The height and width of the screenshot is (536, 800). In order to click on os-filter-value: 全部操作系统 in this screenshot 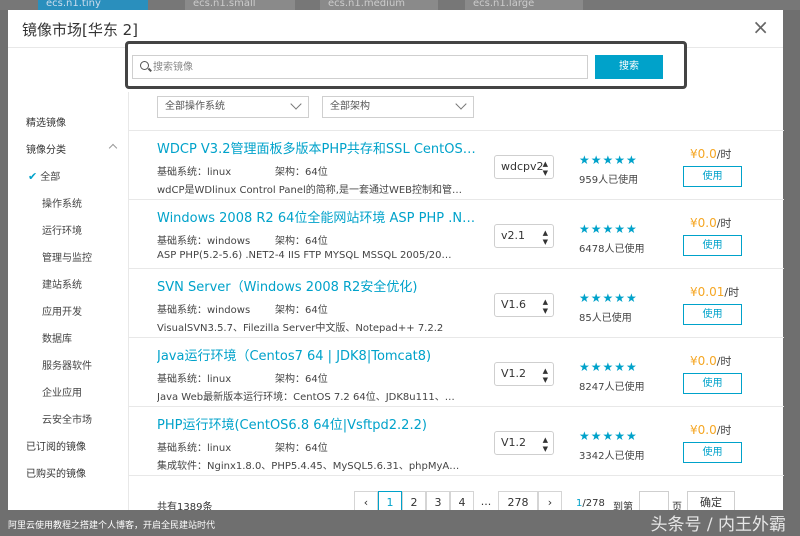, I will do `click(195, 106)`.